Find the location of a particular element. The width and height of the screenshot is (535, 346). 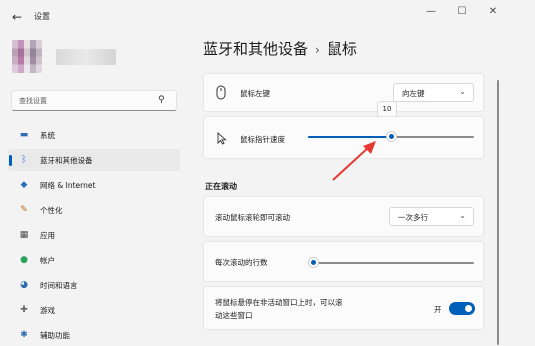

scroll-mode-dropdown: 一次多行 ⌄ is located at coordinates (431, 216).